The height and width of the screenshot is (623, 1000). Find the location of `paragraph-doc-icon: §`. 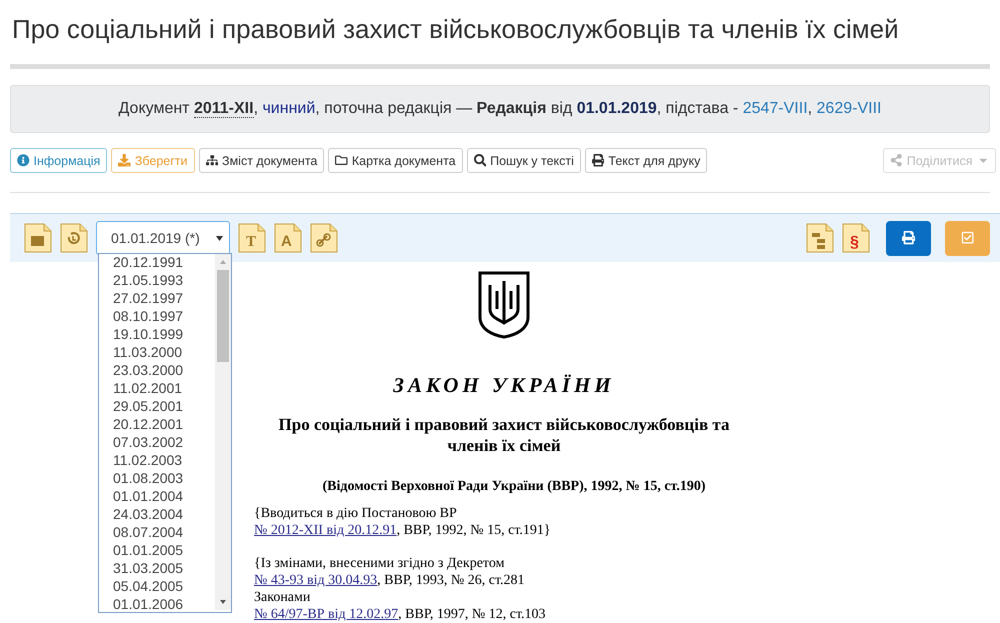

paragraph-doc-icon: § is located at coordinates (856, 238).